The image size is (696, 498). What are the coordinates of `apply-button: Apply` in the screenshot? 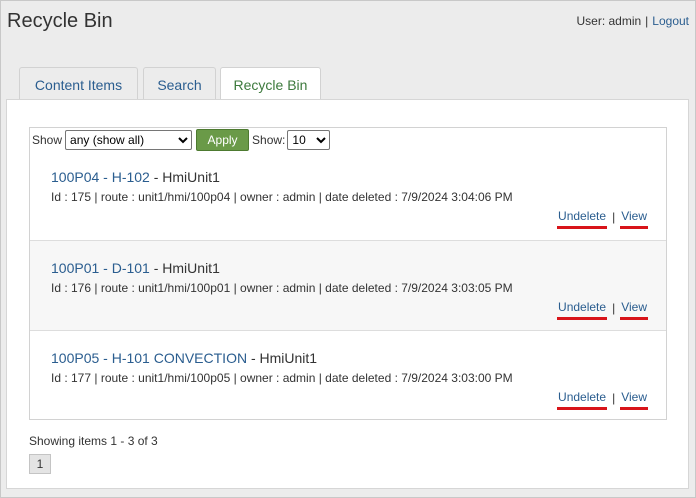 It's located at (223, 140).